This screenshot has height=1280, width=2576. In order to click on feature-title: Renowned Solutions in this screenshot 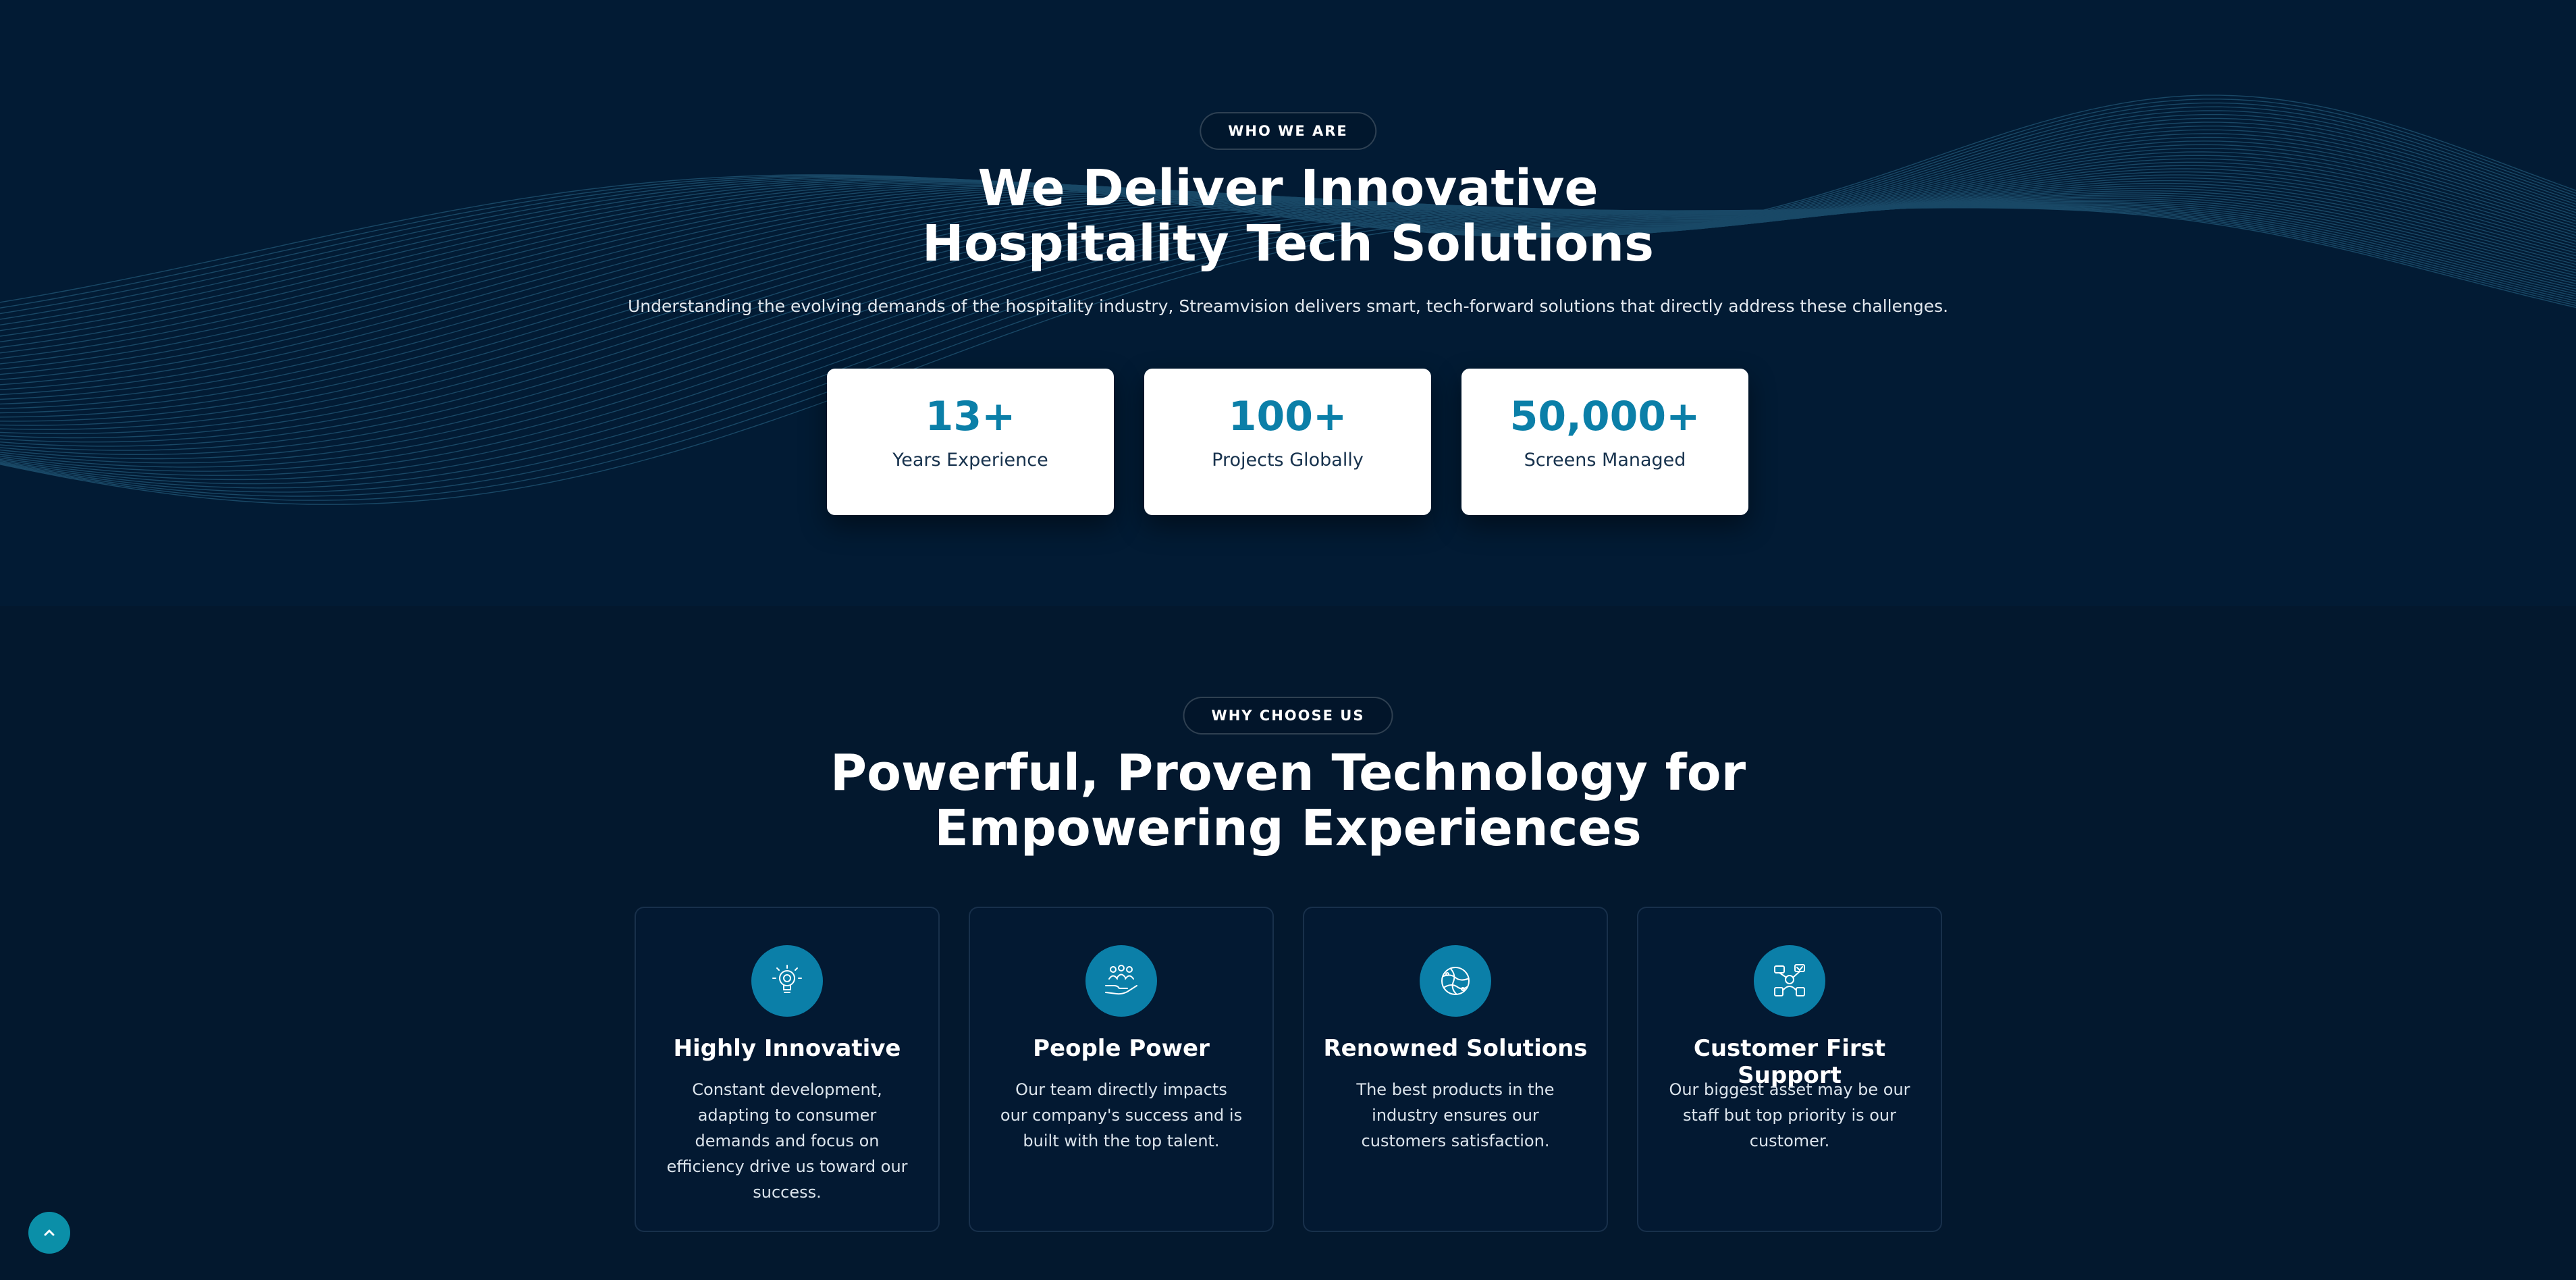, I will do `click(1455, 1048)`.